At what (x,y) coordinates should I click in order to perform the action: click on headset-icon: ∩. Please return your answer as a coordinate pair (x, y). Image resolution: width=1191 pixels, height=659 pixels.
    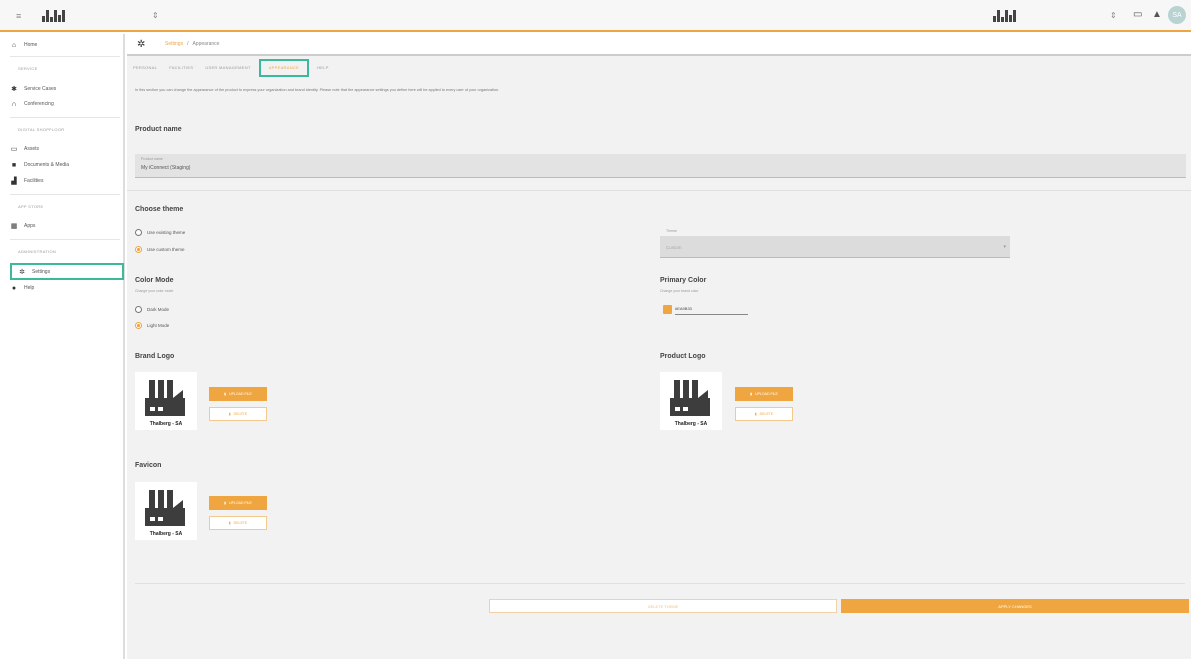
    Looking at the image, I should click on (14, 104).